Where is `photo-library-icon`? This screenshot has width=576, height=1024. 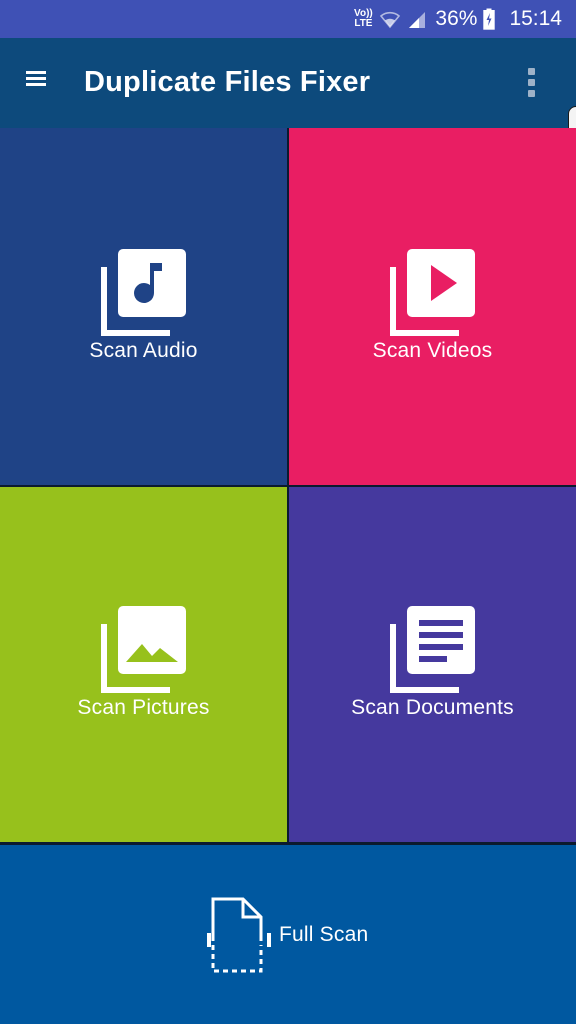
photo-library-icon is located at coordinates (143, 649).